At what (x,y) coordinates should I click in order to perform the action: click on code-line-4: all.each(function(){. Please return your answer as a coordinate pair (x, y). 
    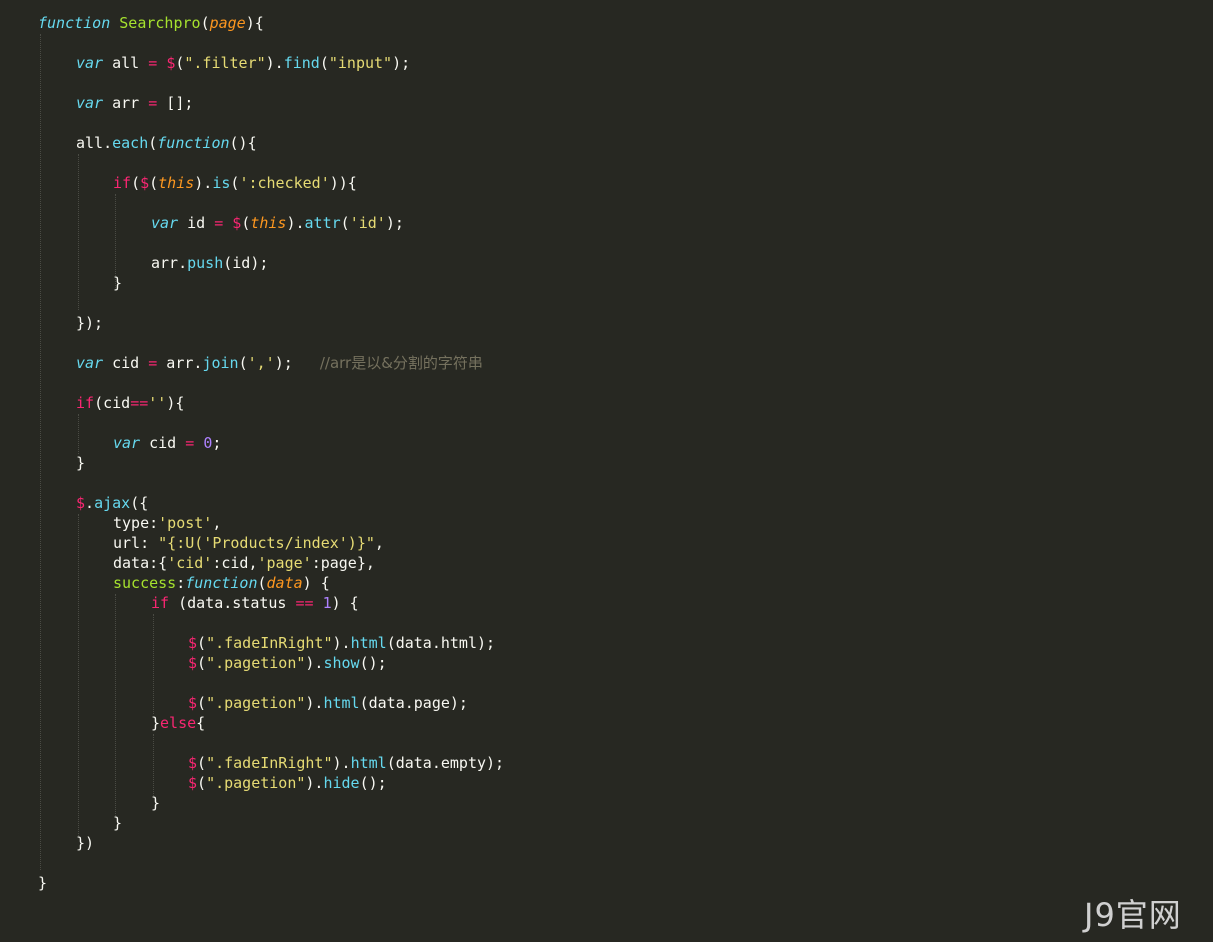
    Looking at the image, I should click on (166, 143).